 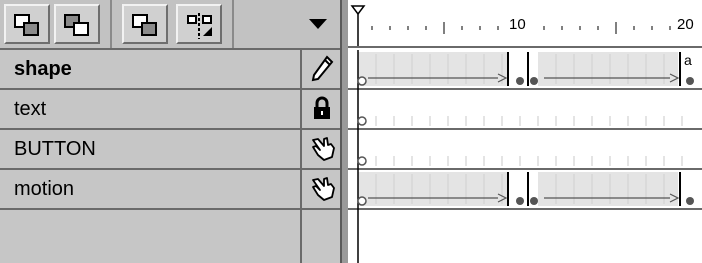 I want to click on dropdown-arrow-icon, so click(x=318, y=24).